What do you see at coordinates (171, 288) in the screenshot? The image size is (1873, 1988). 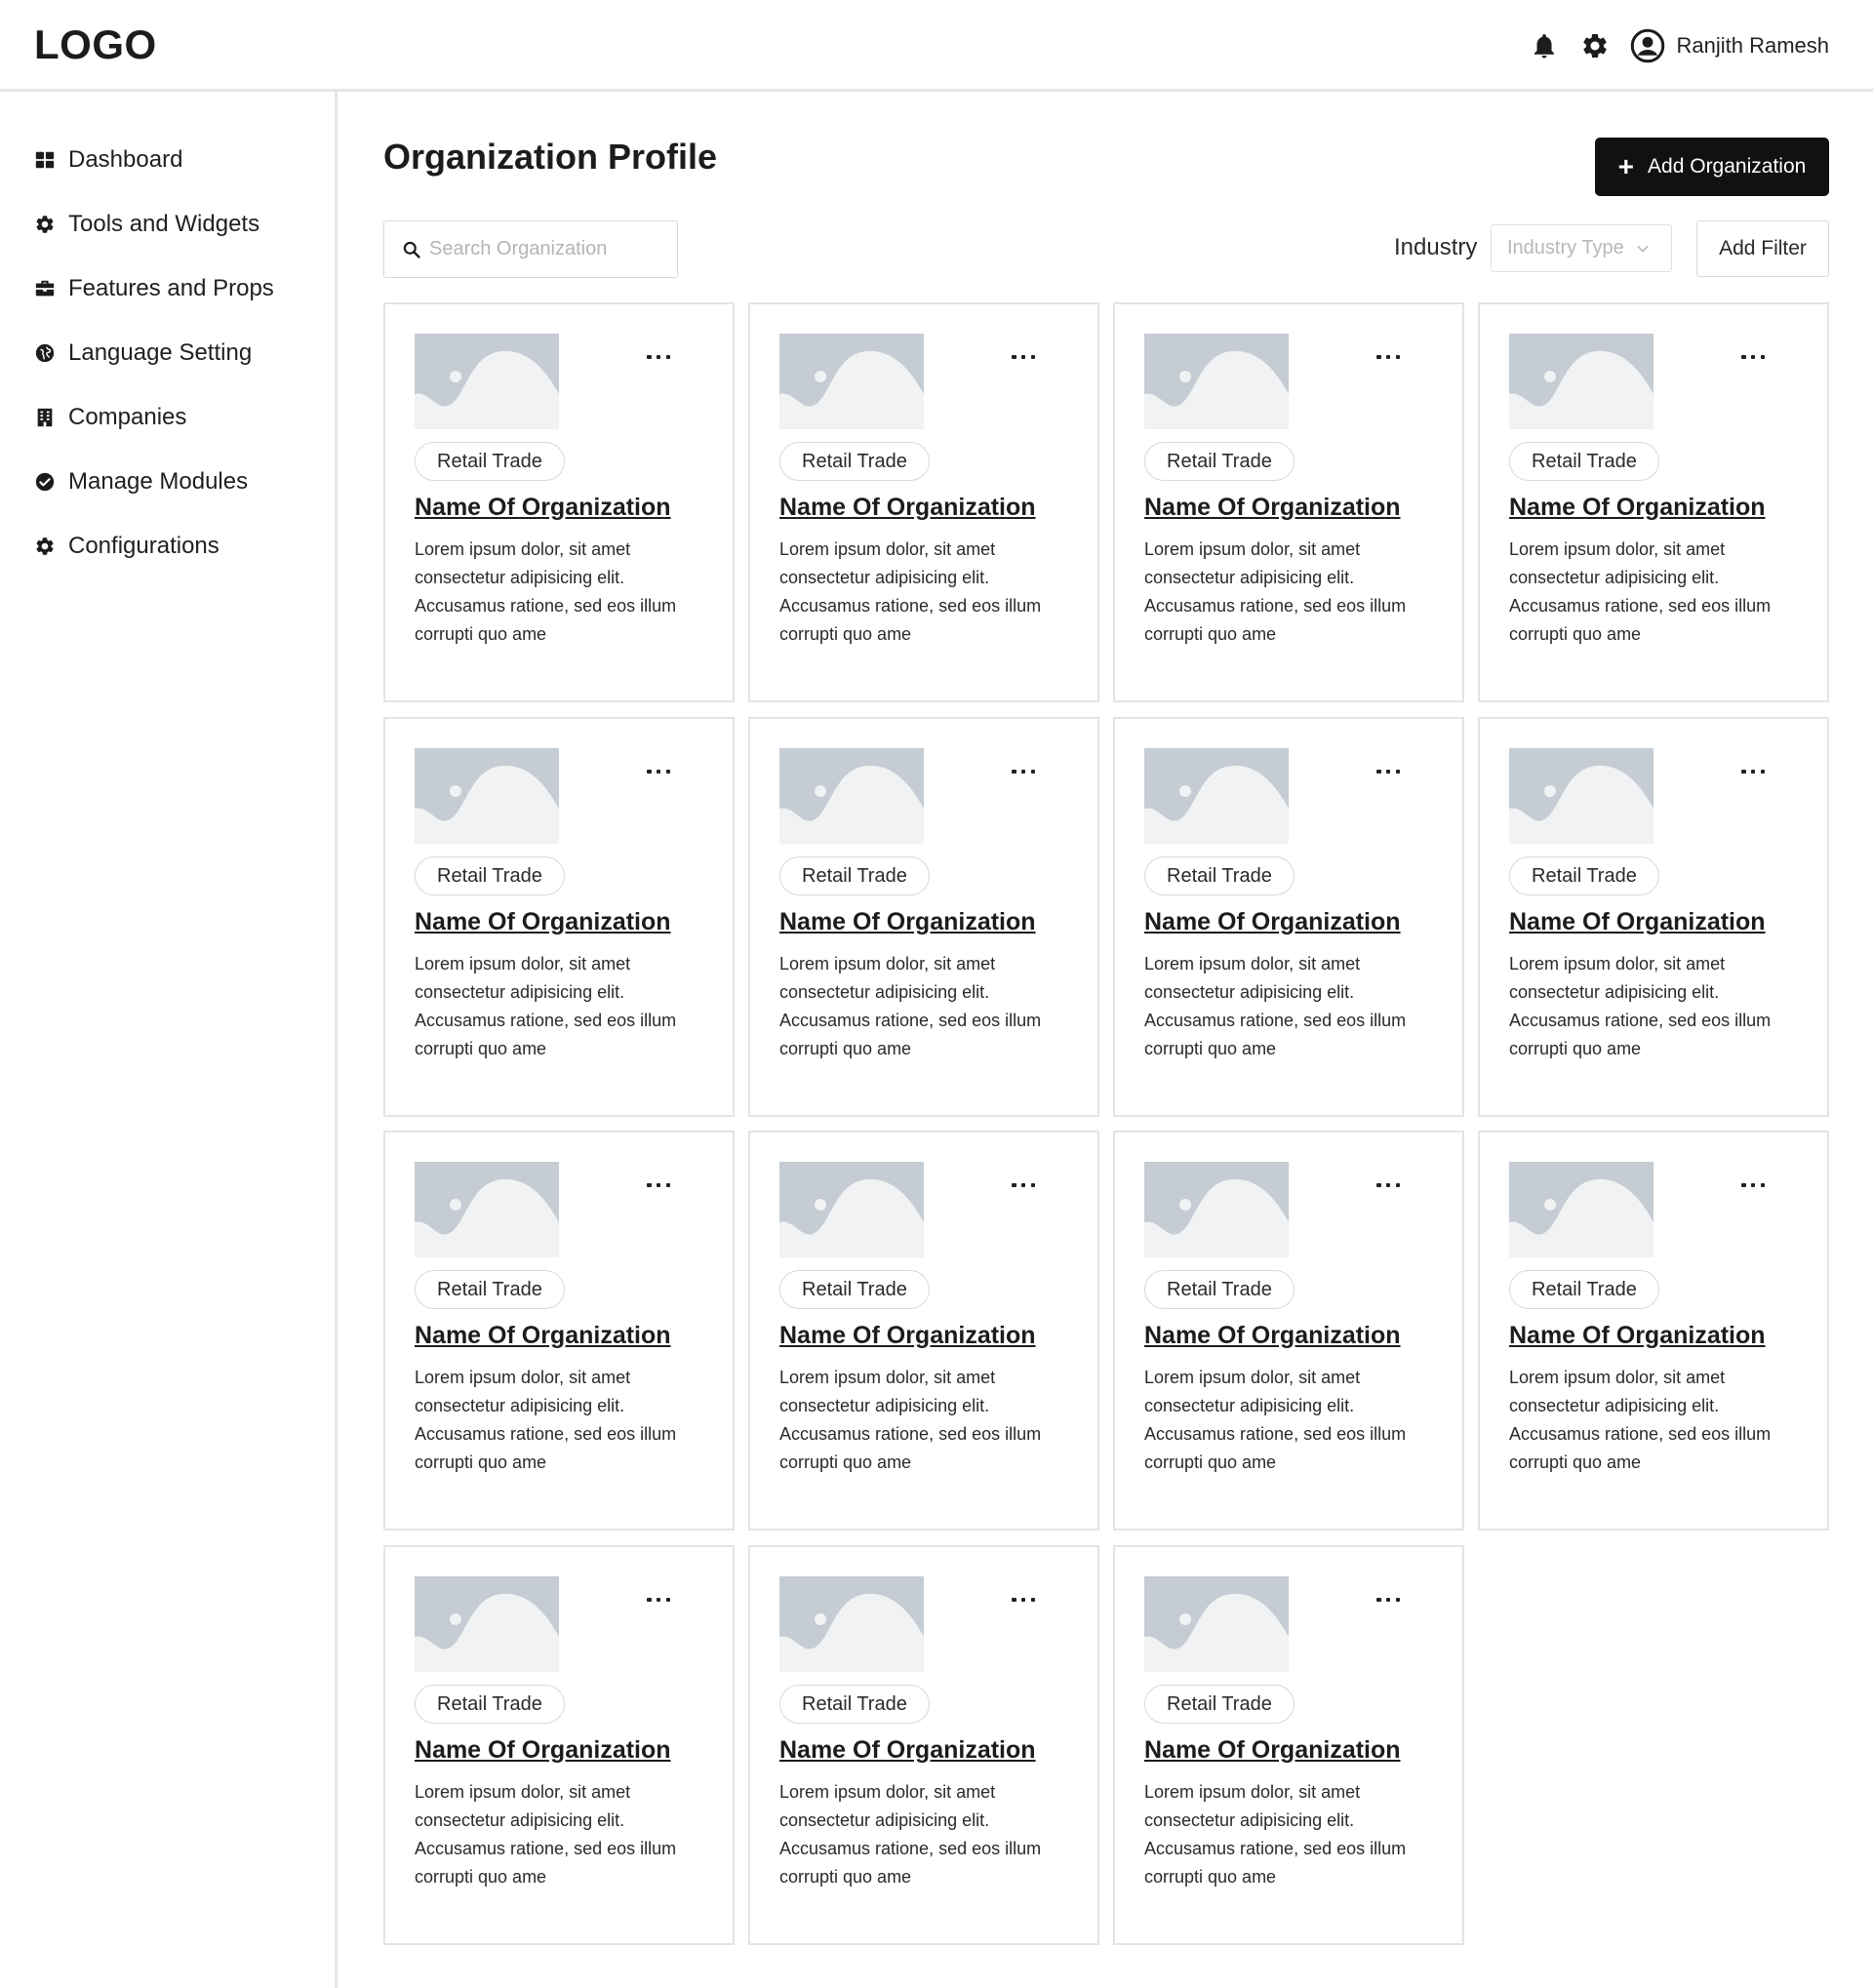 I see `sidebar-item-label: Features and Props` at bounding box center [171, 288].